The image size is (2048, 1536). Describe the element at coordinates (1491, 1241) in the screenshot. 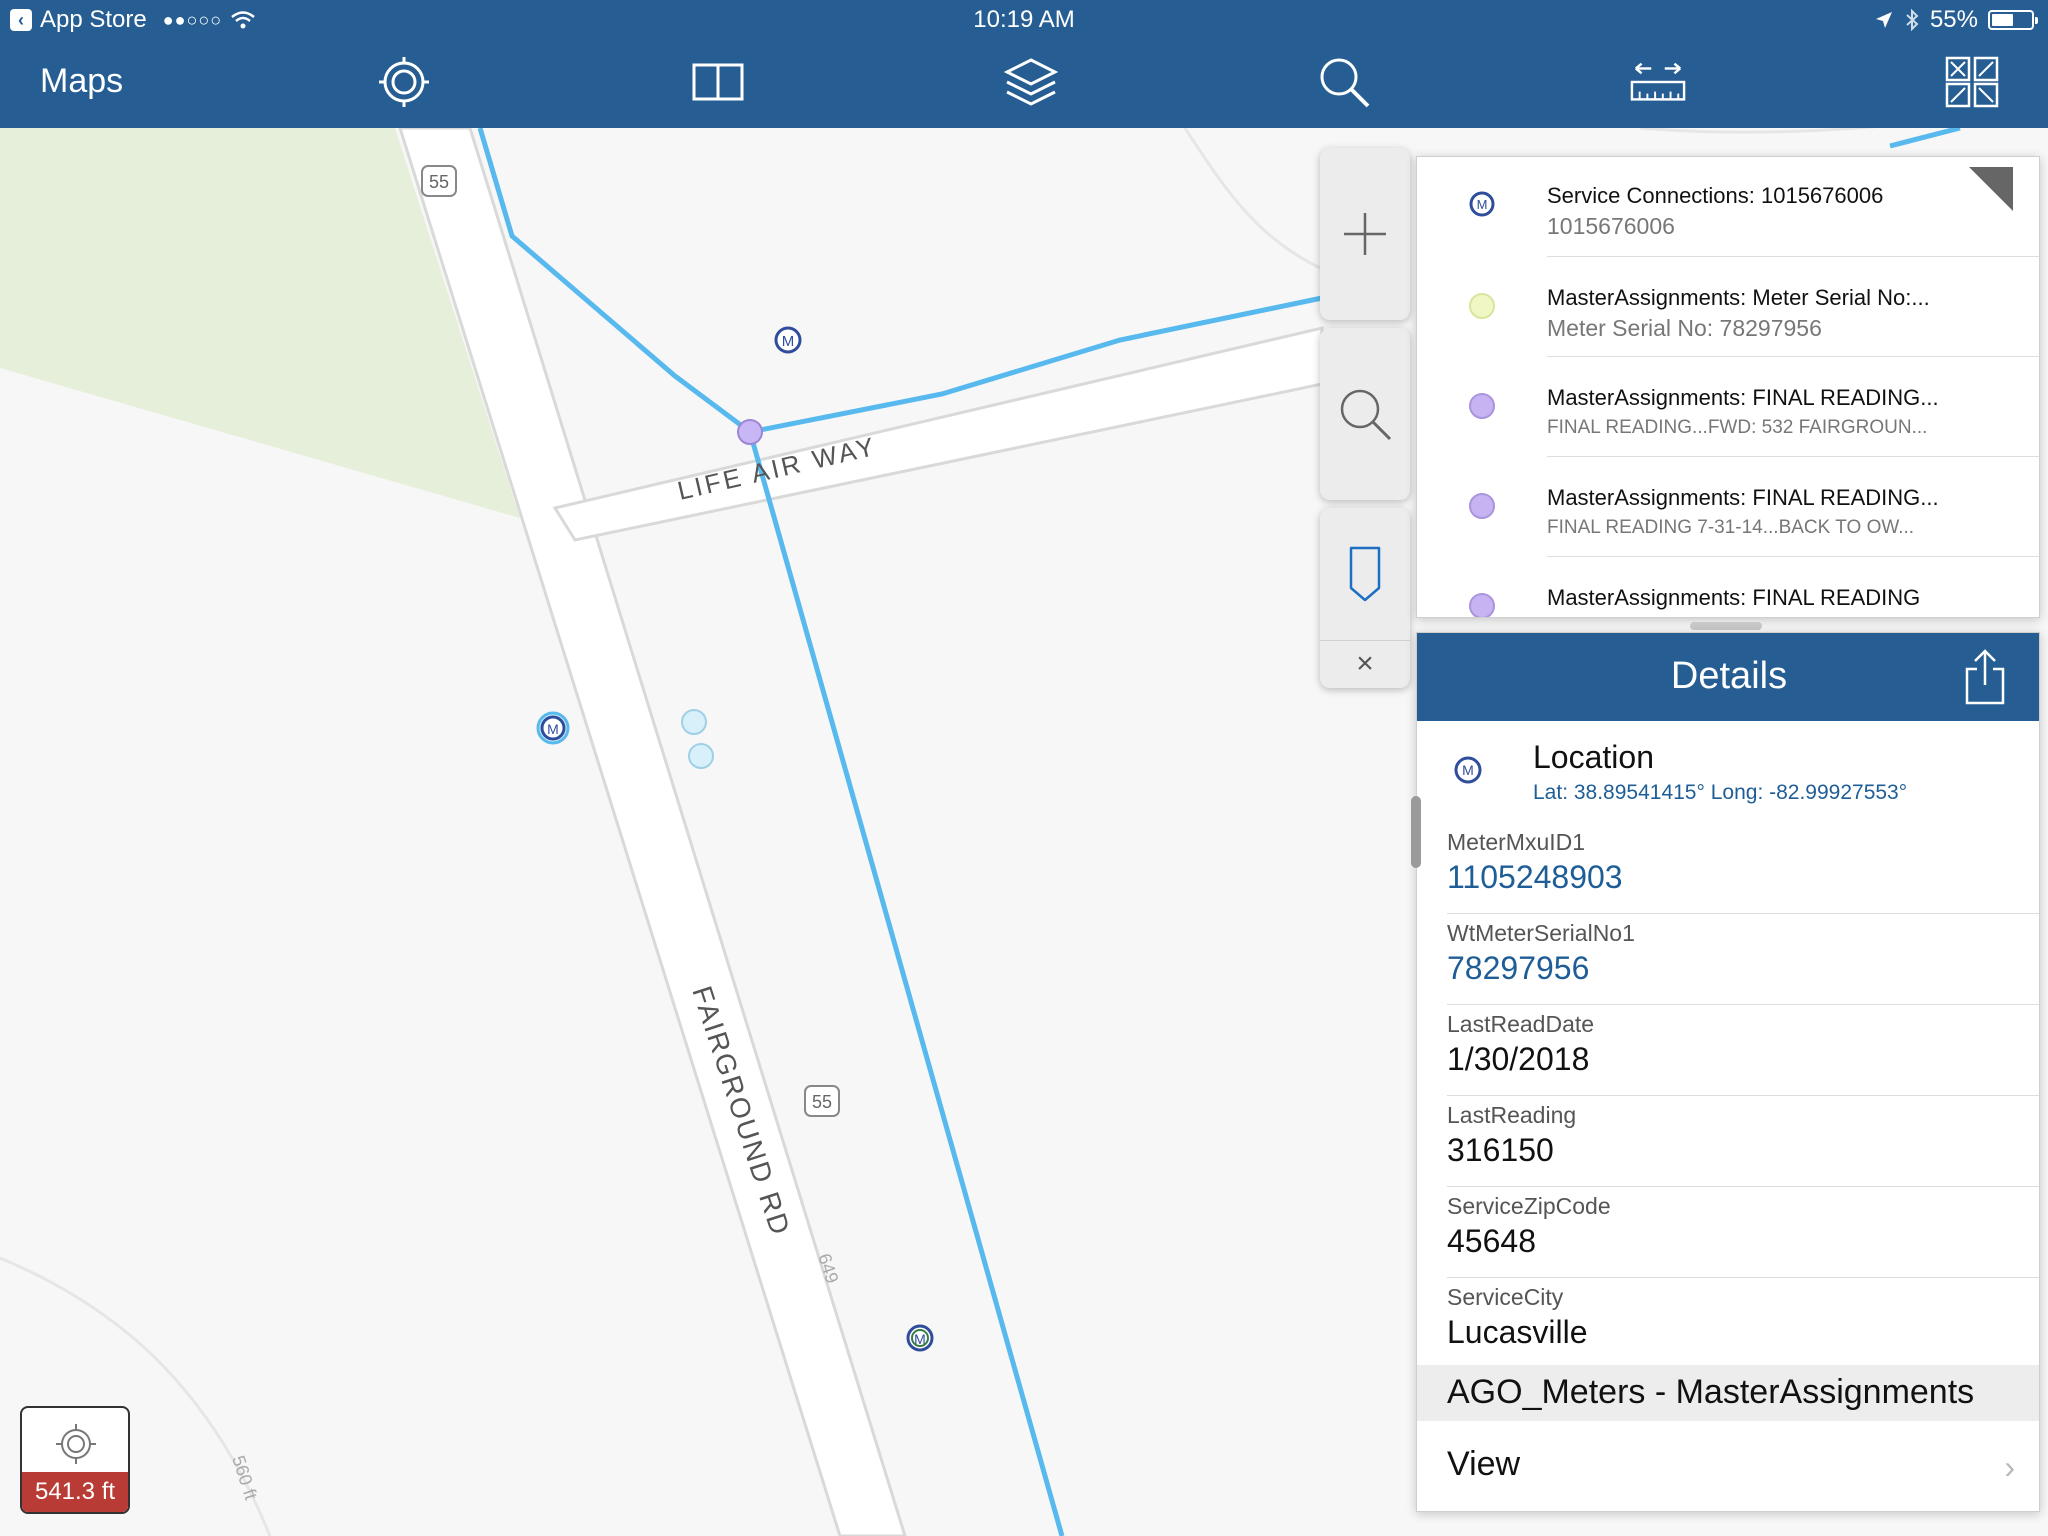

I see `field-value: 45648` at that location.